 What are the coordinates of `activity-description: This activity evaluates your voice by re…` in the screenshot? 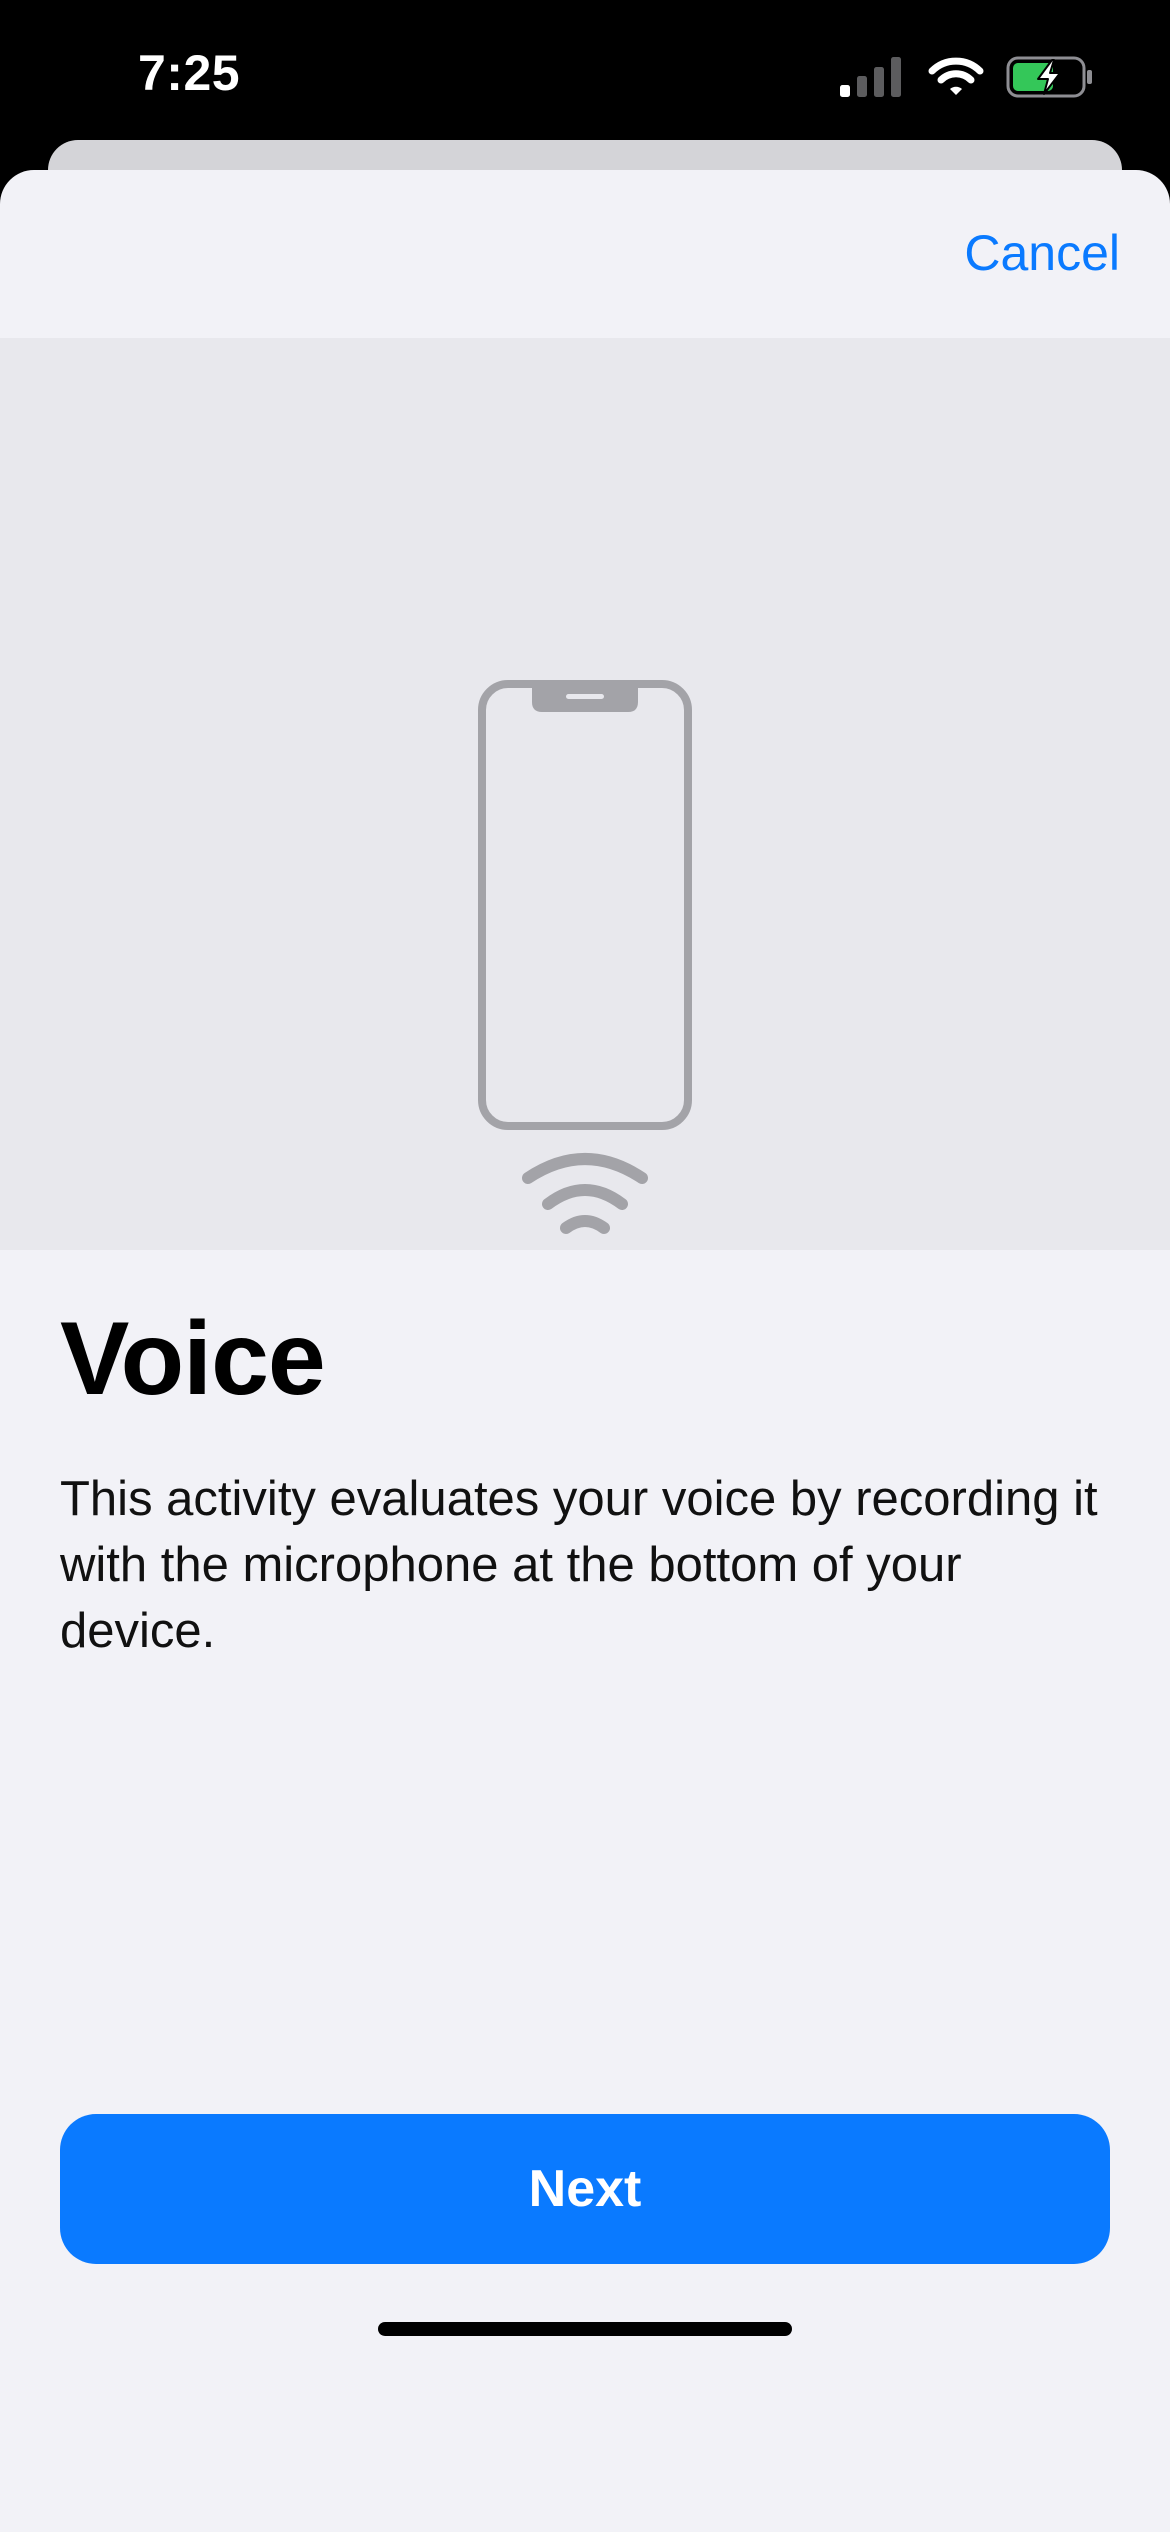 It's located at (579, 1565).